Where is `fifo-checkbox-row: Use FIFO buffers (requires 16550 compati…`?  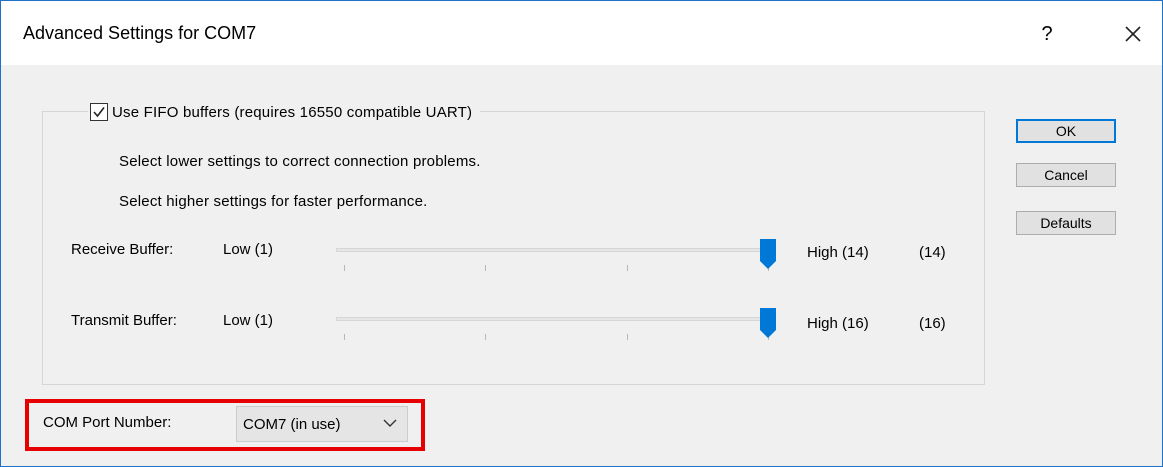
fifo-checkbox-row: Use FIFO buffers (requires 16550 compati… is located at coordinates (284, 112).